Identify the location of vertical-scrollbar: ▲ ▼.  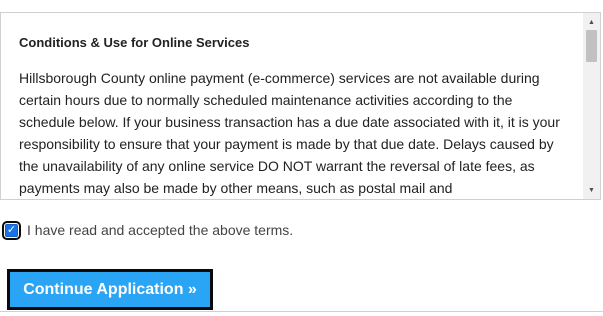
(591, 106).